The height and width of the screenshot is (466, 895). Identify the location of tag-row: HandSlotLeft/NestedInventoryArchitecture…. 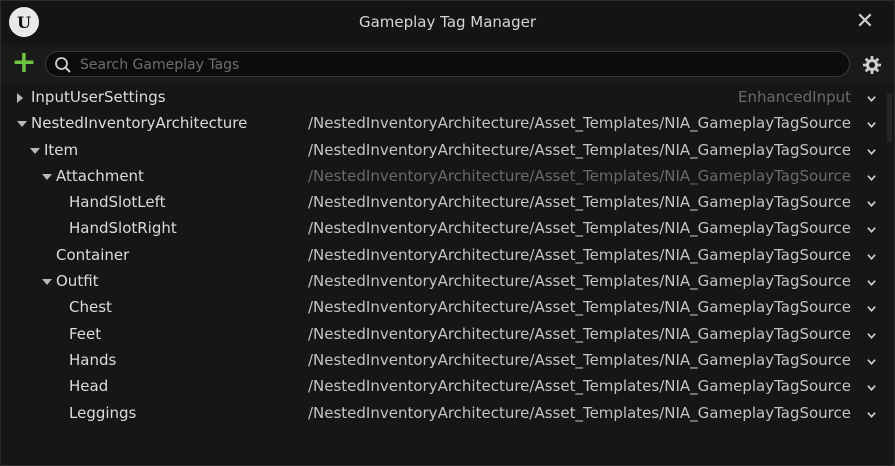
(447, 203).